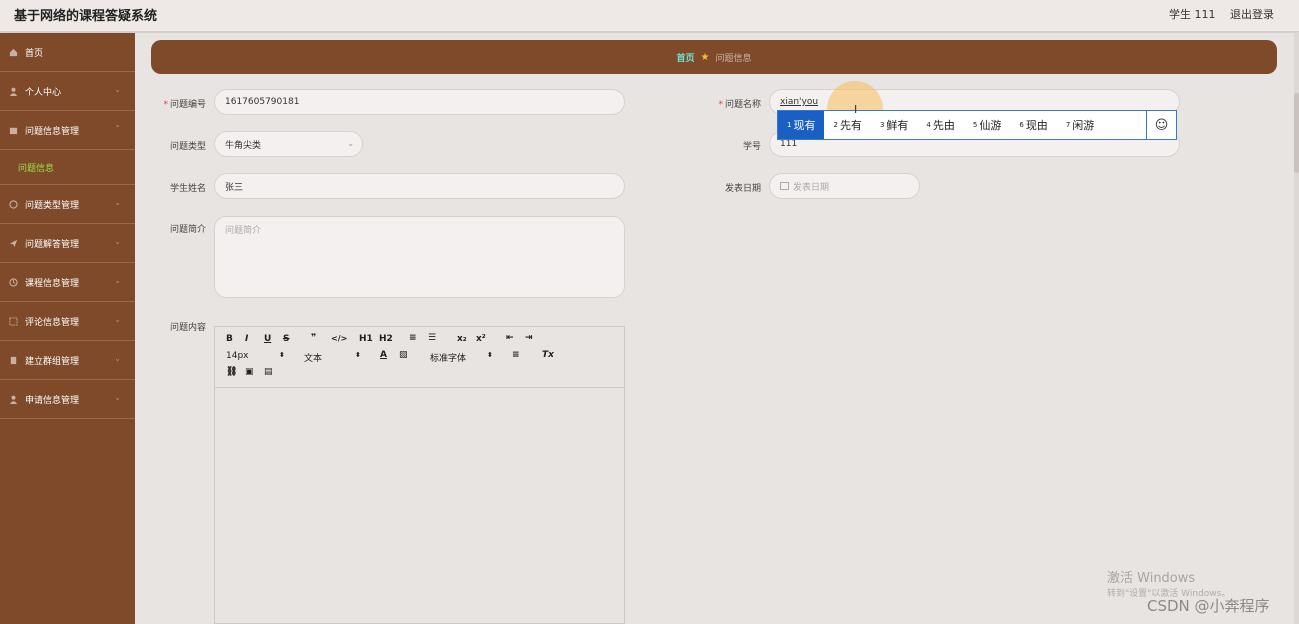  I want to click on student-id-label: 学号, so click(751, 147).